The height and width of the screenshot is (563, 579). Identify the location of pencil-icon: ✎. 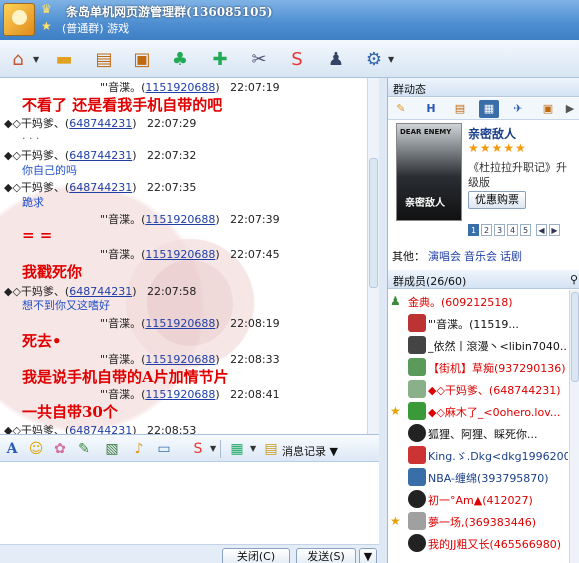
(84, 449).